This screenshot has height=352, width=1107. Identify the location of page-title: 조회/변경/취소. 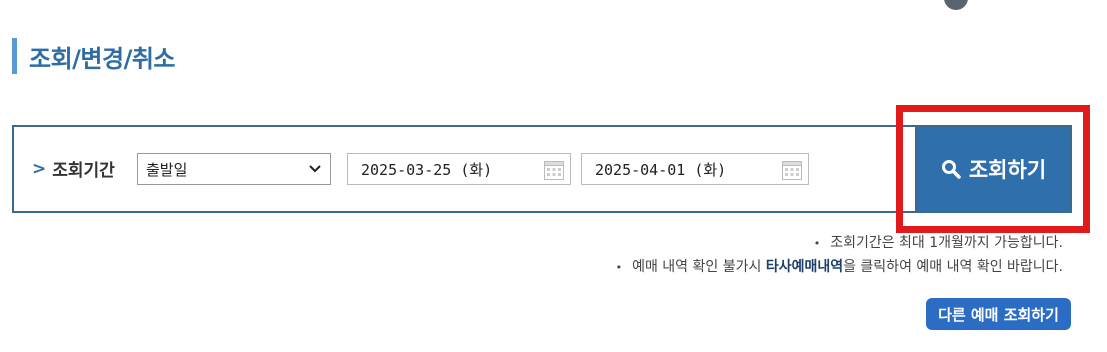
(94, 56).